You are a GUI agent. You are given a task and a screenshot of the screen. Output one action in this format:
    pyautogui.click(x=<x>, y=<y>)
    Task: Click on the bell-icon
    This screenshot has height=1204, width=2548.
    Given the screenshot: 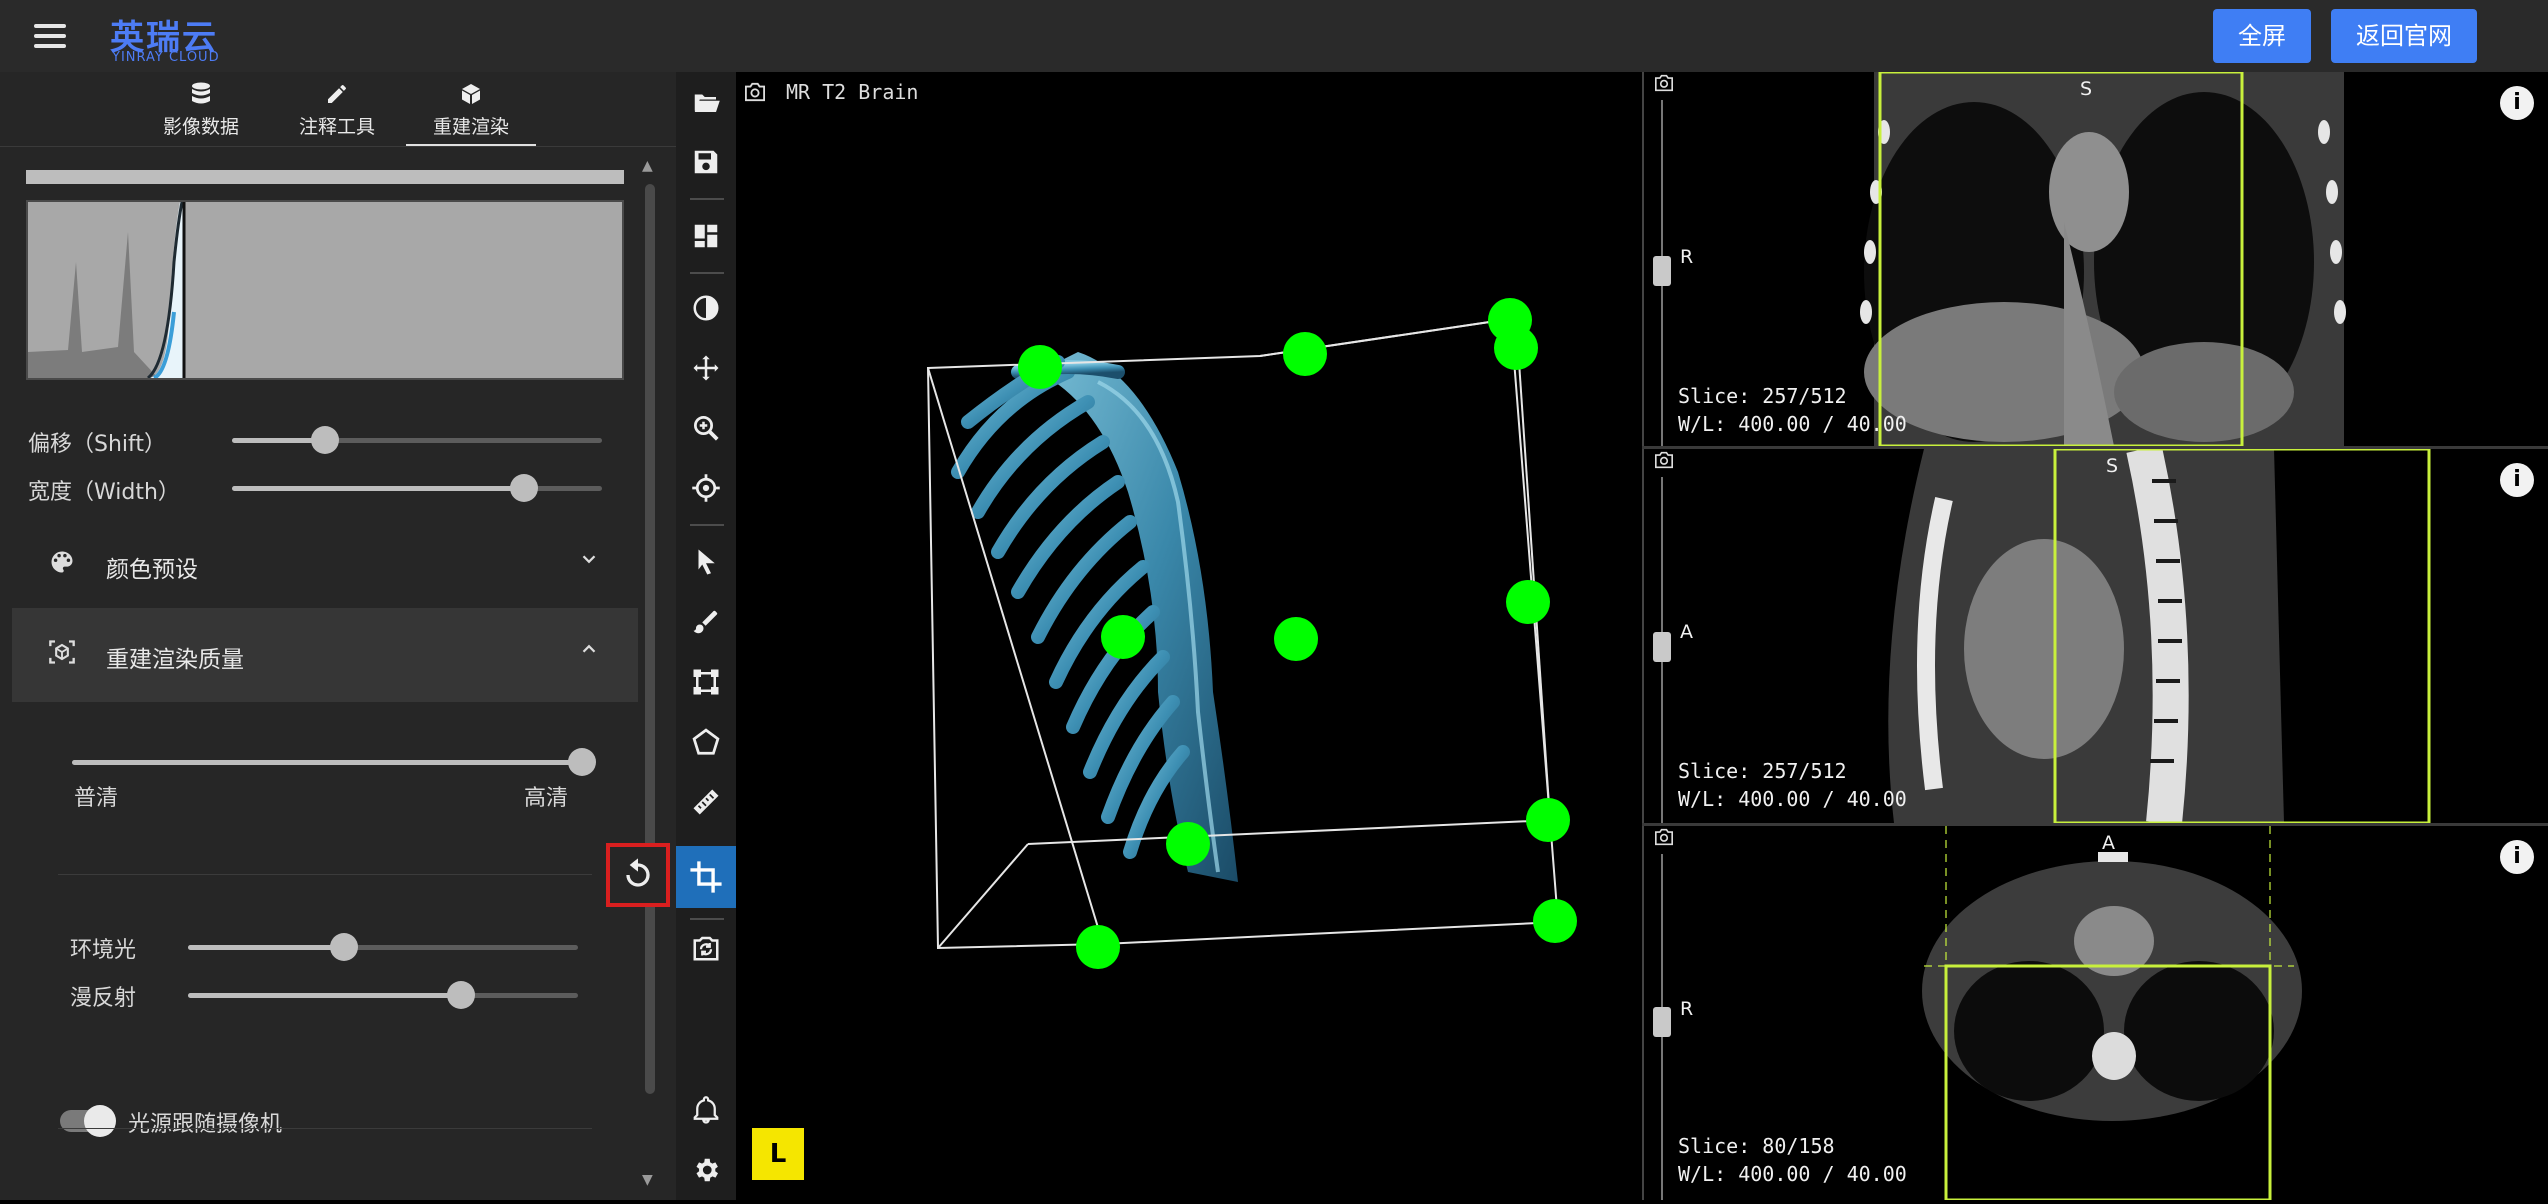 What is the action you would take?
    pyautogui.click(x=706, y=1110)
    